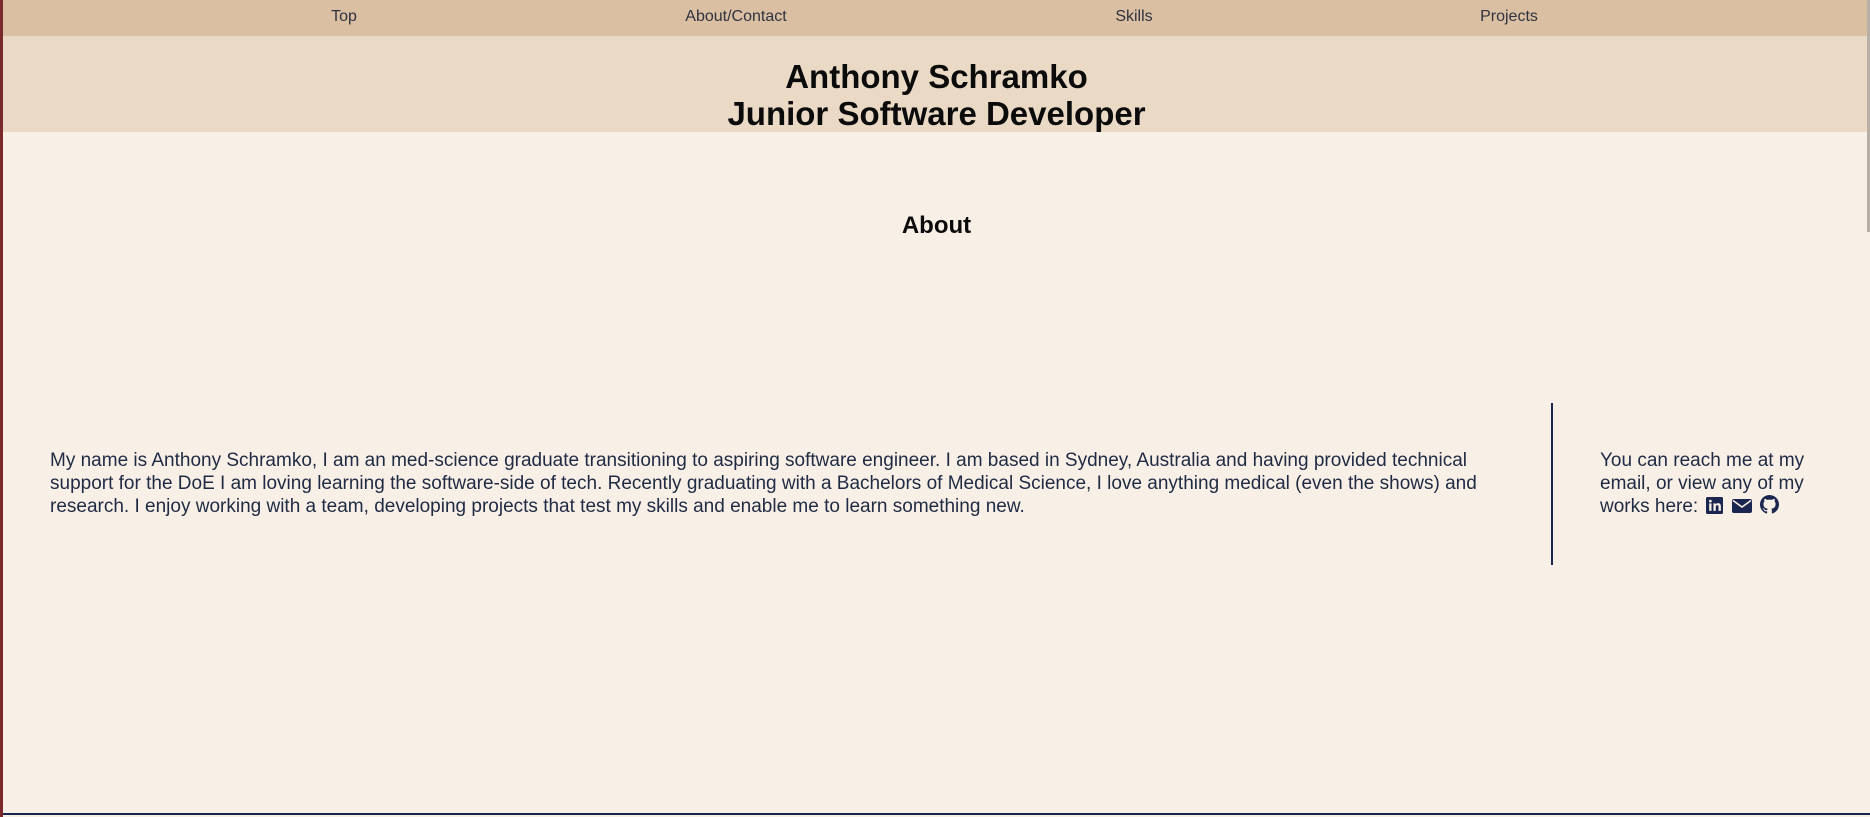  Describe the element at coordinates (1715, 505) in the screenshot. I see `linkedin-icon` at that location.